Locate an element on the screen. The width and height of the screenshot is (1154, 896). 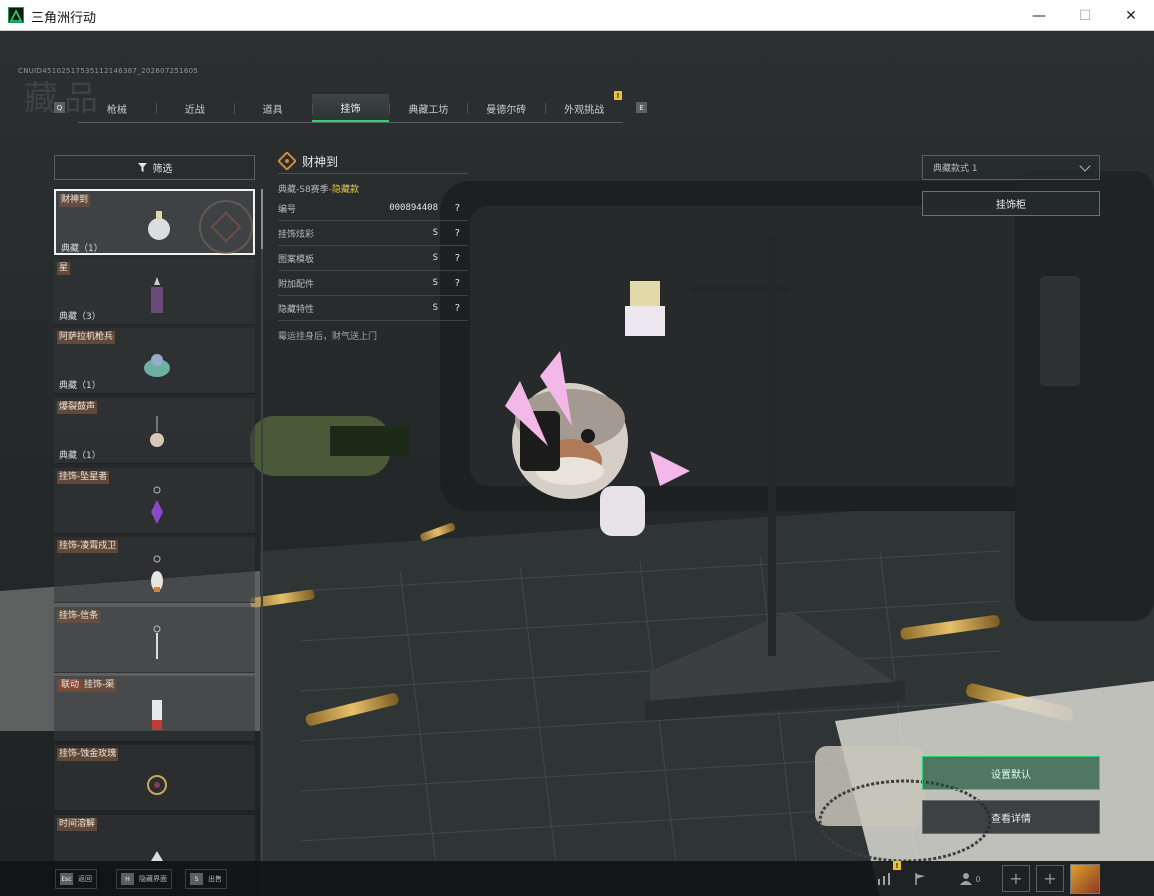
close-button: ✕ is located at coordinates (1131, 15).